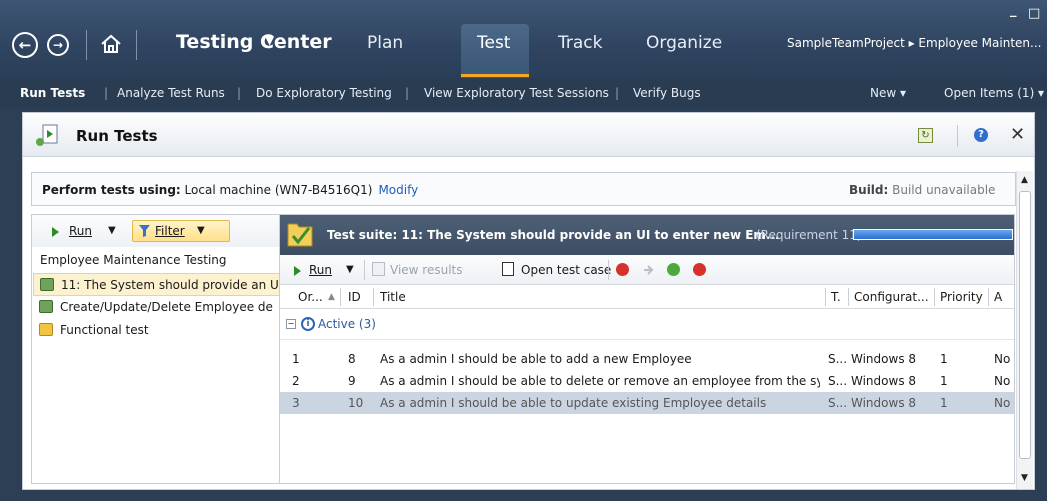  What do you see at coordinates (393, 297) in the screenshot?
I see `column-title: Title` at bounding box center [393, 297].